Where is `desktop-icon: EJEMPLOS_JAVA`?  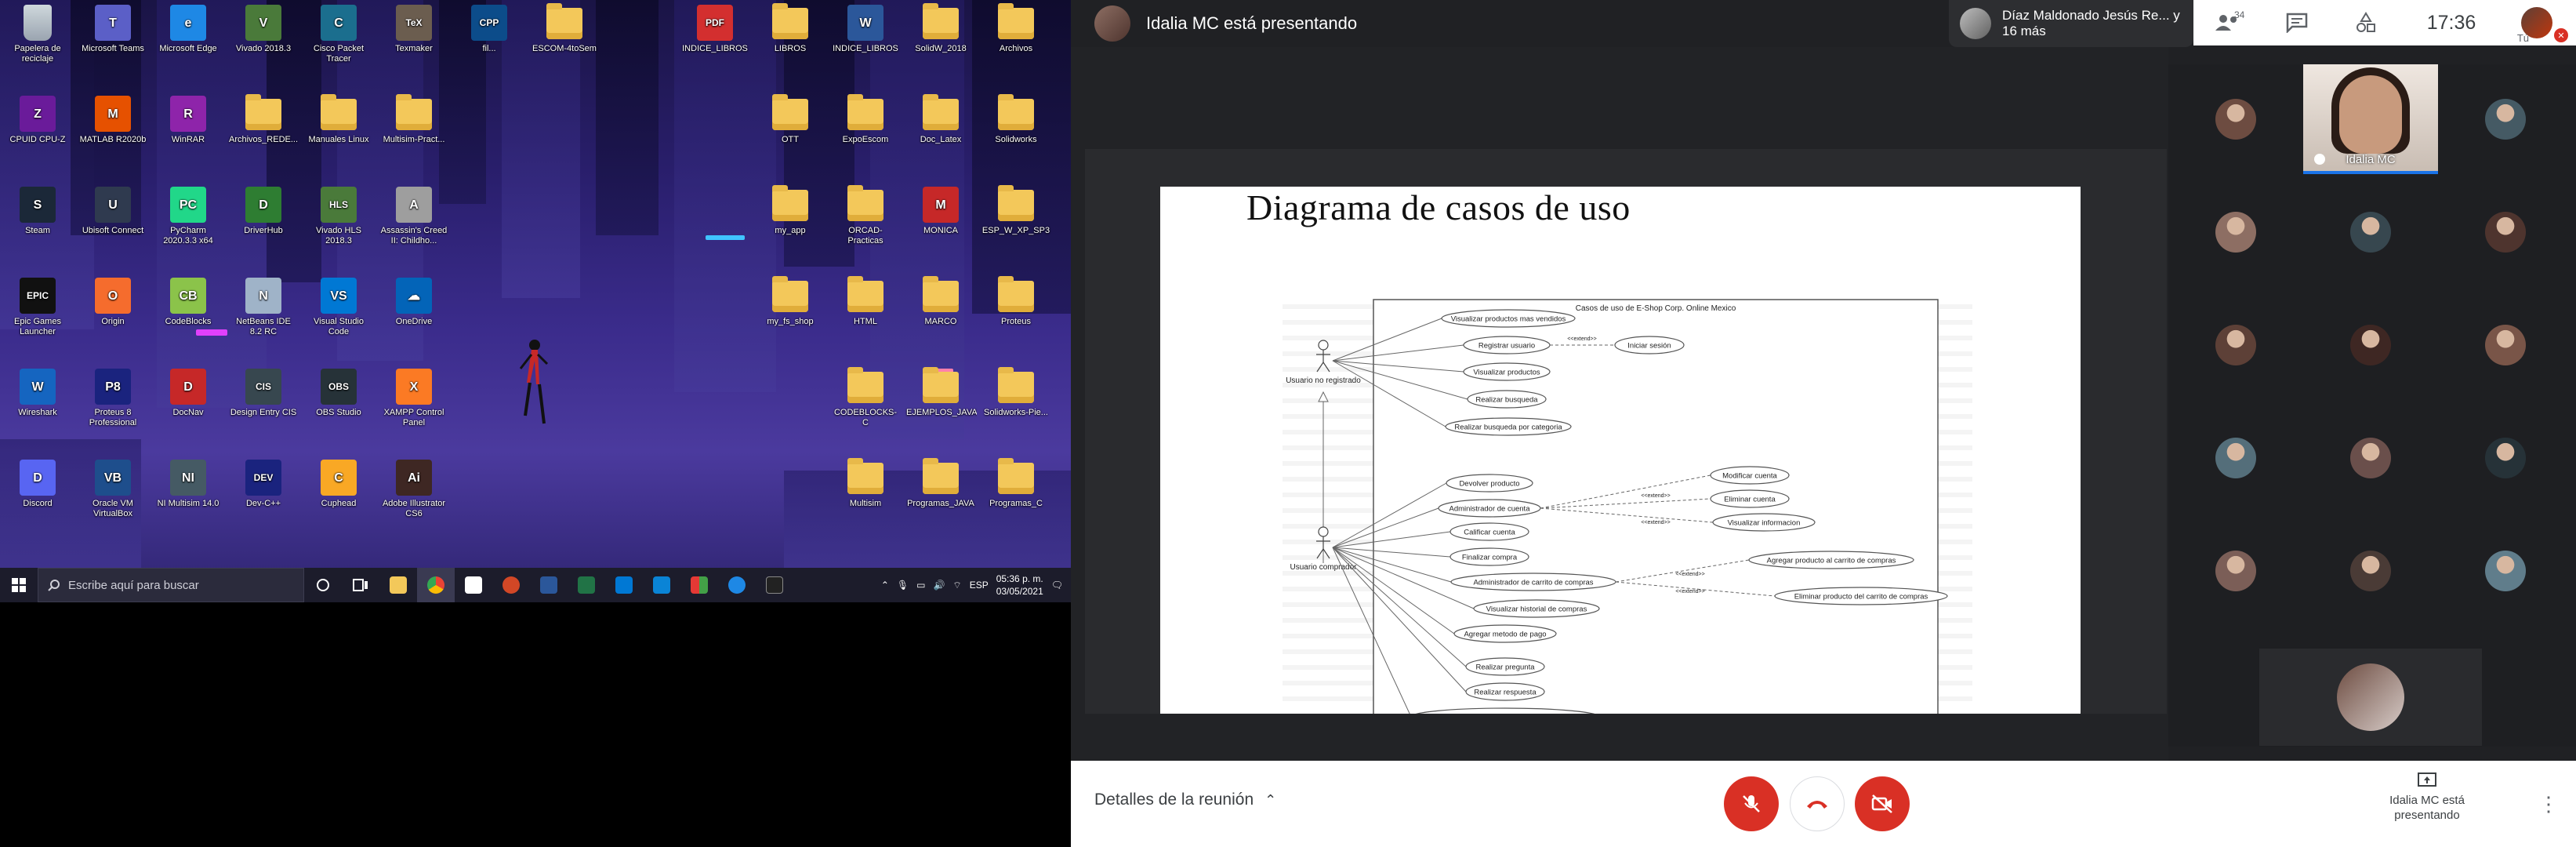 desktop-icon: EJEMPLOS_JAVA is located at coordinates (941, 407).